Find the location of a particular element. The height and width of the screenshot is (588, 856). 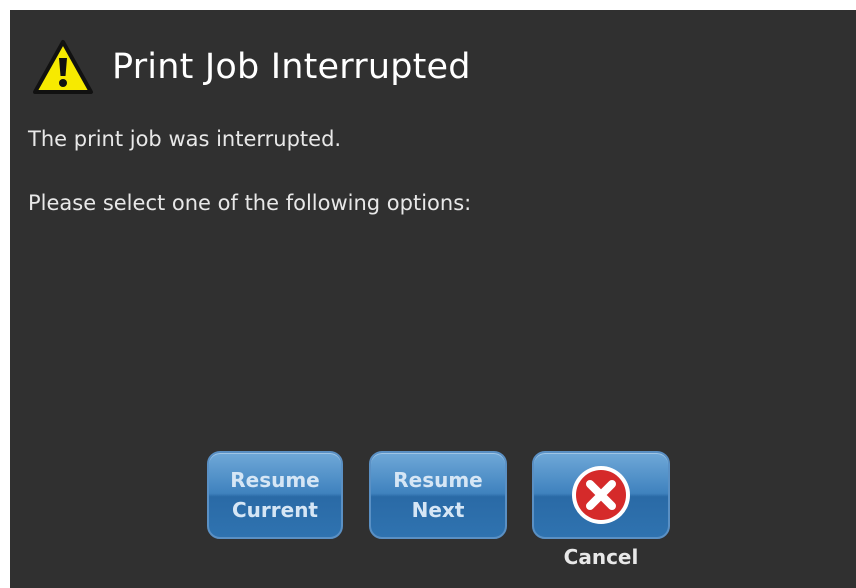

resume-next-label: Resume Next is located at coordinates (438, 495).